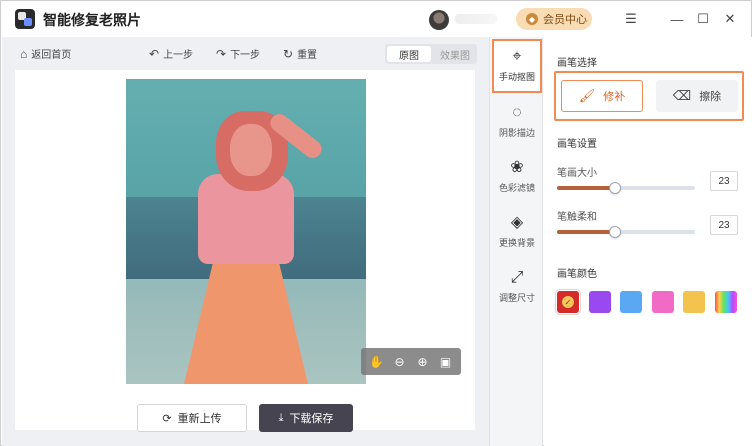 The image size is (752, 446). Describe the element at coordinates (677, 19) in the screenshot. I see `minimize-icon: —` at that location.